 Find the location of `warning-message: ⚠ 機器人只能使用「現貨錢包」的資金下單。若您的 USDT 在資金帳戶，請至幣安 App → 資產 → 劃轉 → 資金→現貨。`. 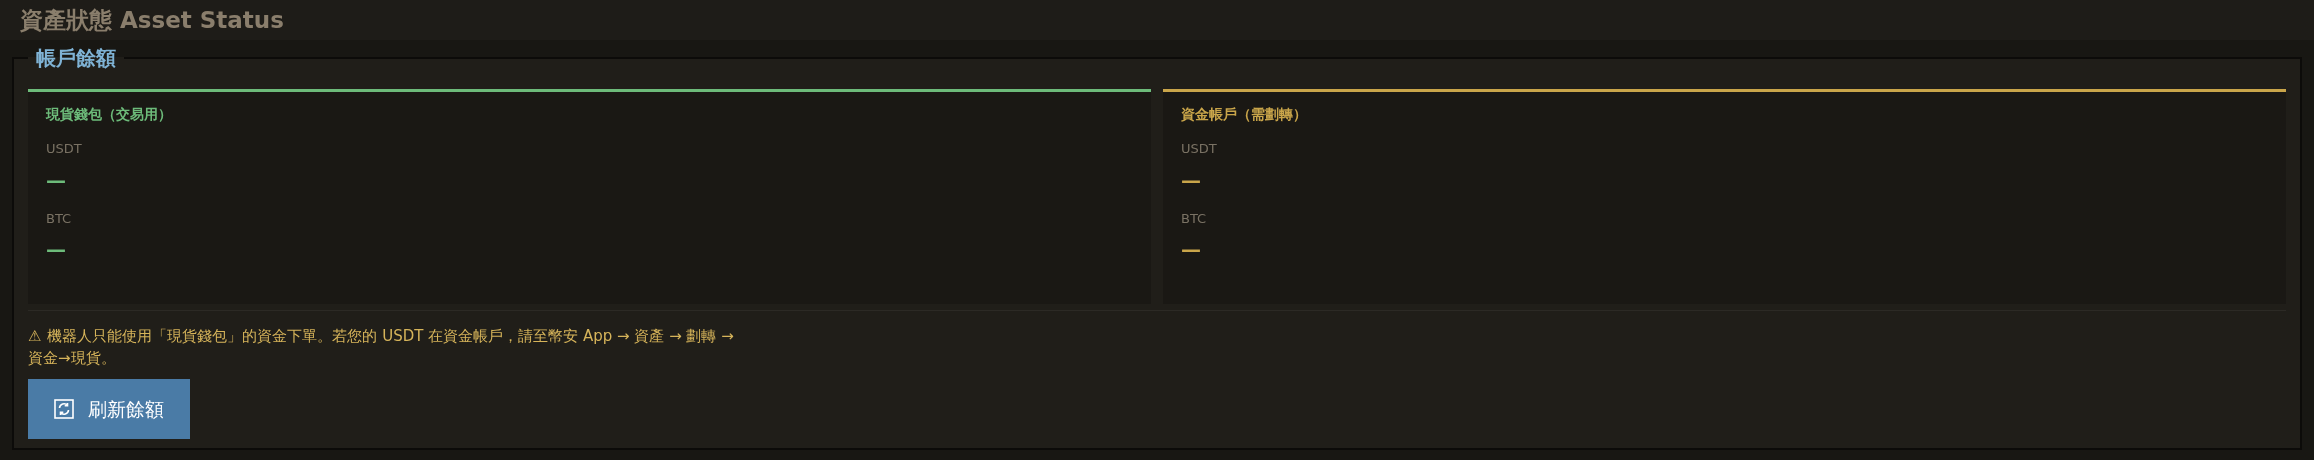

warning-message: ⚠ 機器人只能使用「現貨錢包」的資金下單。若您的 USDT 在資金帳戶，請至幣安 App → 資產 → 劃轉 → 資金→現貨。 is located at coordinates (381, 347).